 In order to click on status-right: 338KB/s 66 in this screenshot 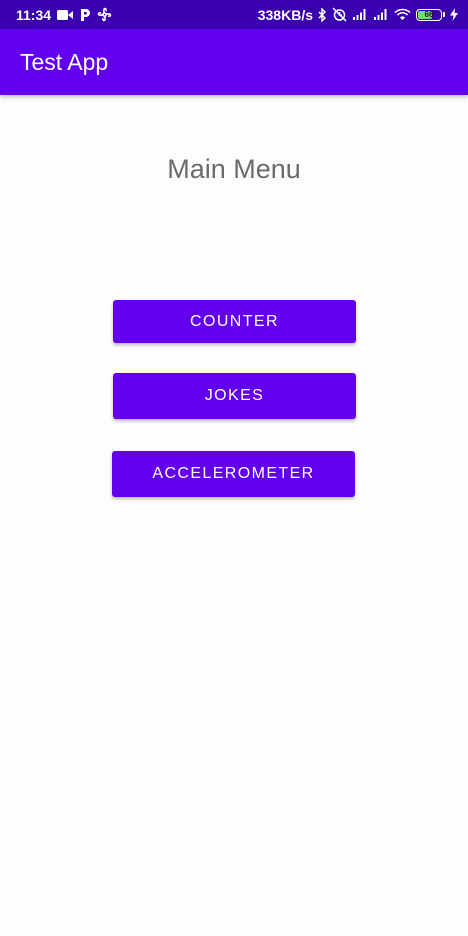, I will do `click(358, 14)`.